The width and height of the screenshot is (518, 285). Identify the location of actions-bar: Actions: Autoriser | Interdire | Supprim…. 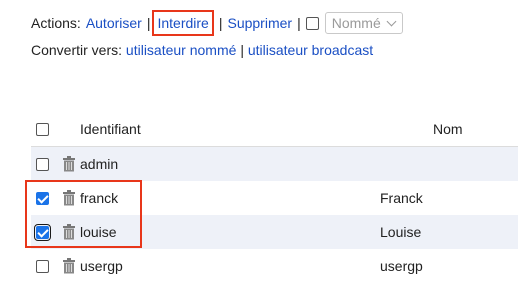
(217, 23).